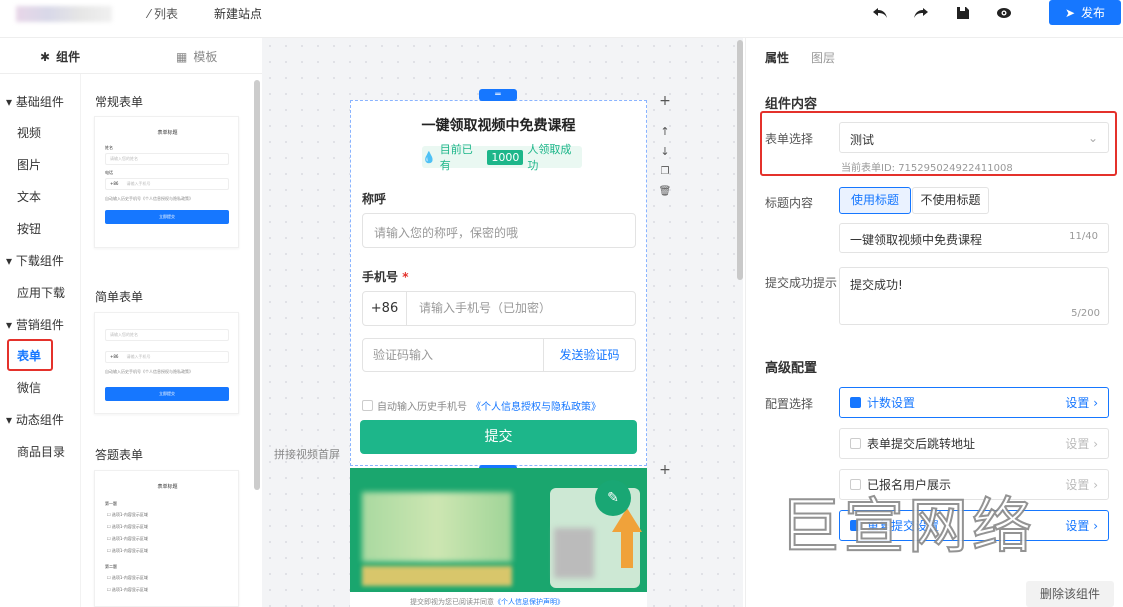 This screenshot has height=607, width=1123. Describe the element at coordinates (1081, 484) in the screenshot. I see `config-registered-action: 设置 ›` at that location.